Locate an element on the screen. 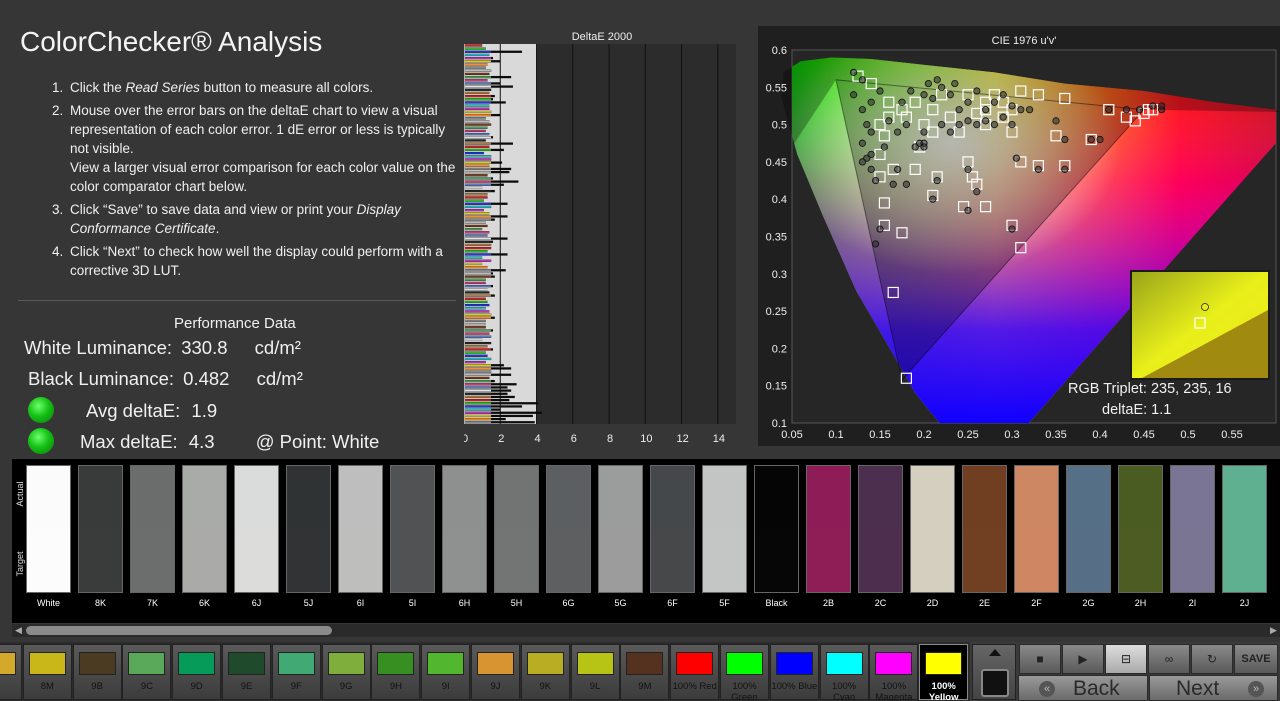 The height and width of the screenshot is (701, 1280). scroll-left-icon: ◀ is located at coordinates (18, 630).